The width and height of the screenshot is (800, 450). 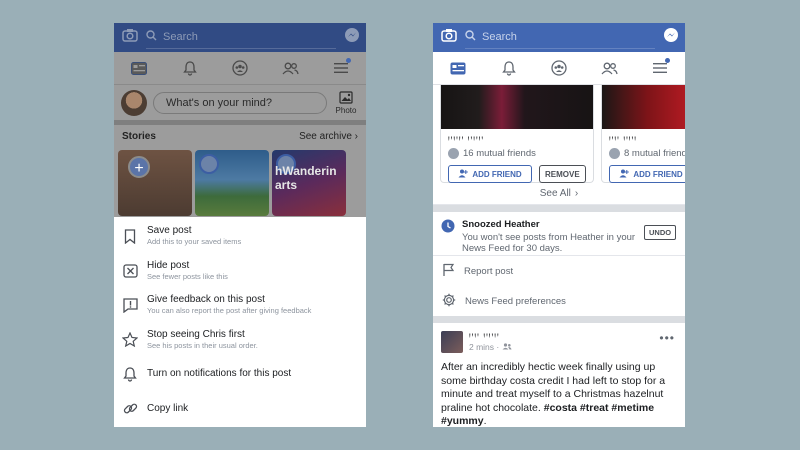 I want to click on post-text-end: ., so click(x=485, y=421).